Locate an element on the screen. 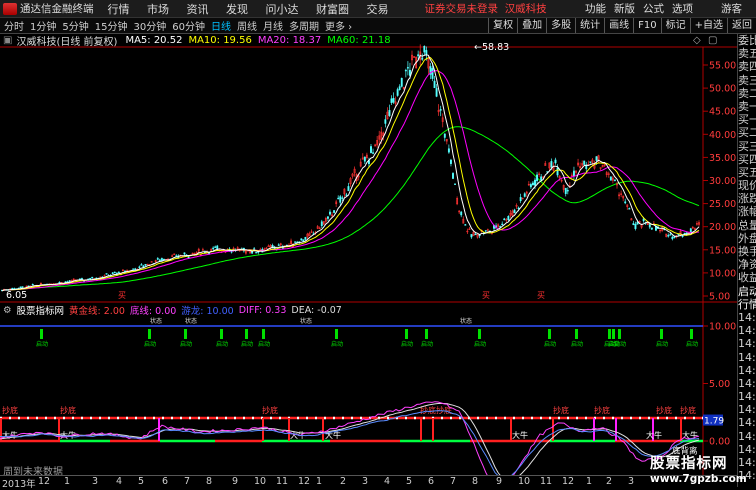 The image size is (756, 490). side-panel-item: 净资 is located at coordinates (747, 265).